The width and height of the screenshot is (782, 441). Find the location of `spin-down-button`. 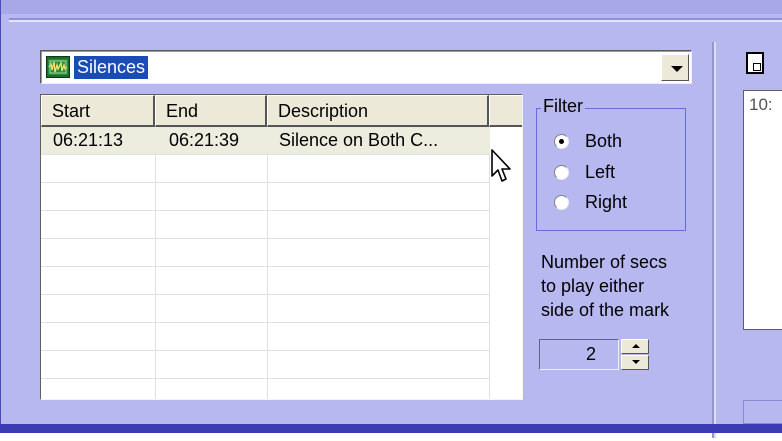

spin-down-button is located at coordinates (635, 362).